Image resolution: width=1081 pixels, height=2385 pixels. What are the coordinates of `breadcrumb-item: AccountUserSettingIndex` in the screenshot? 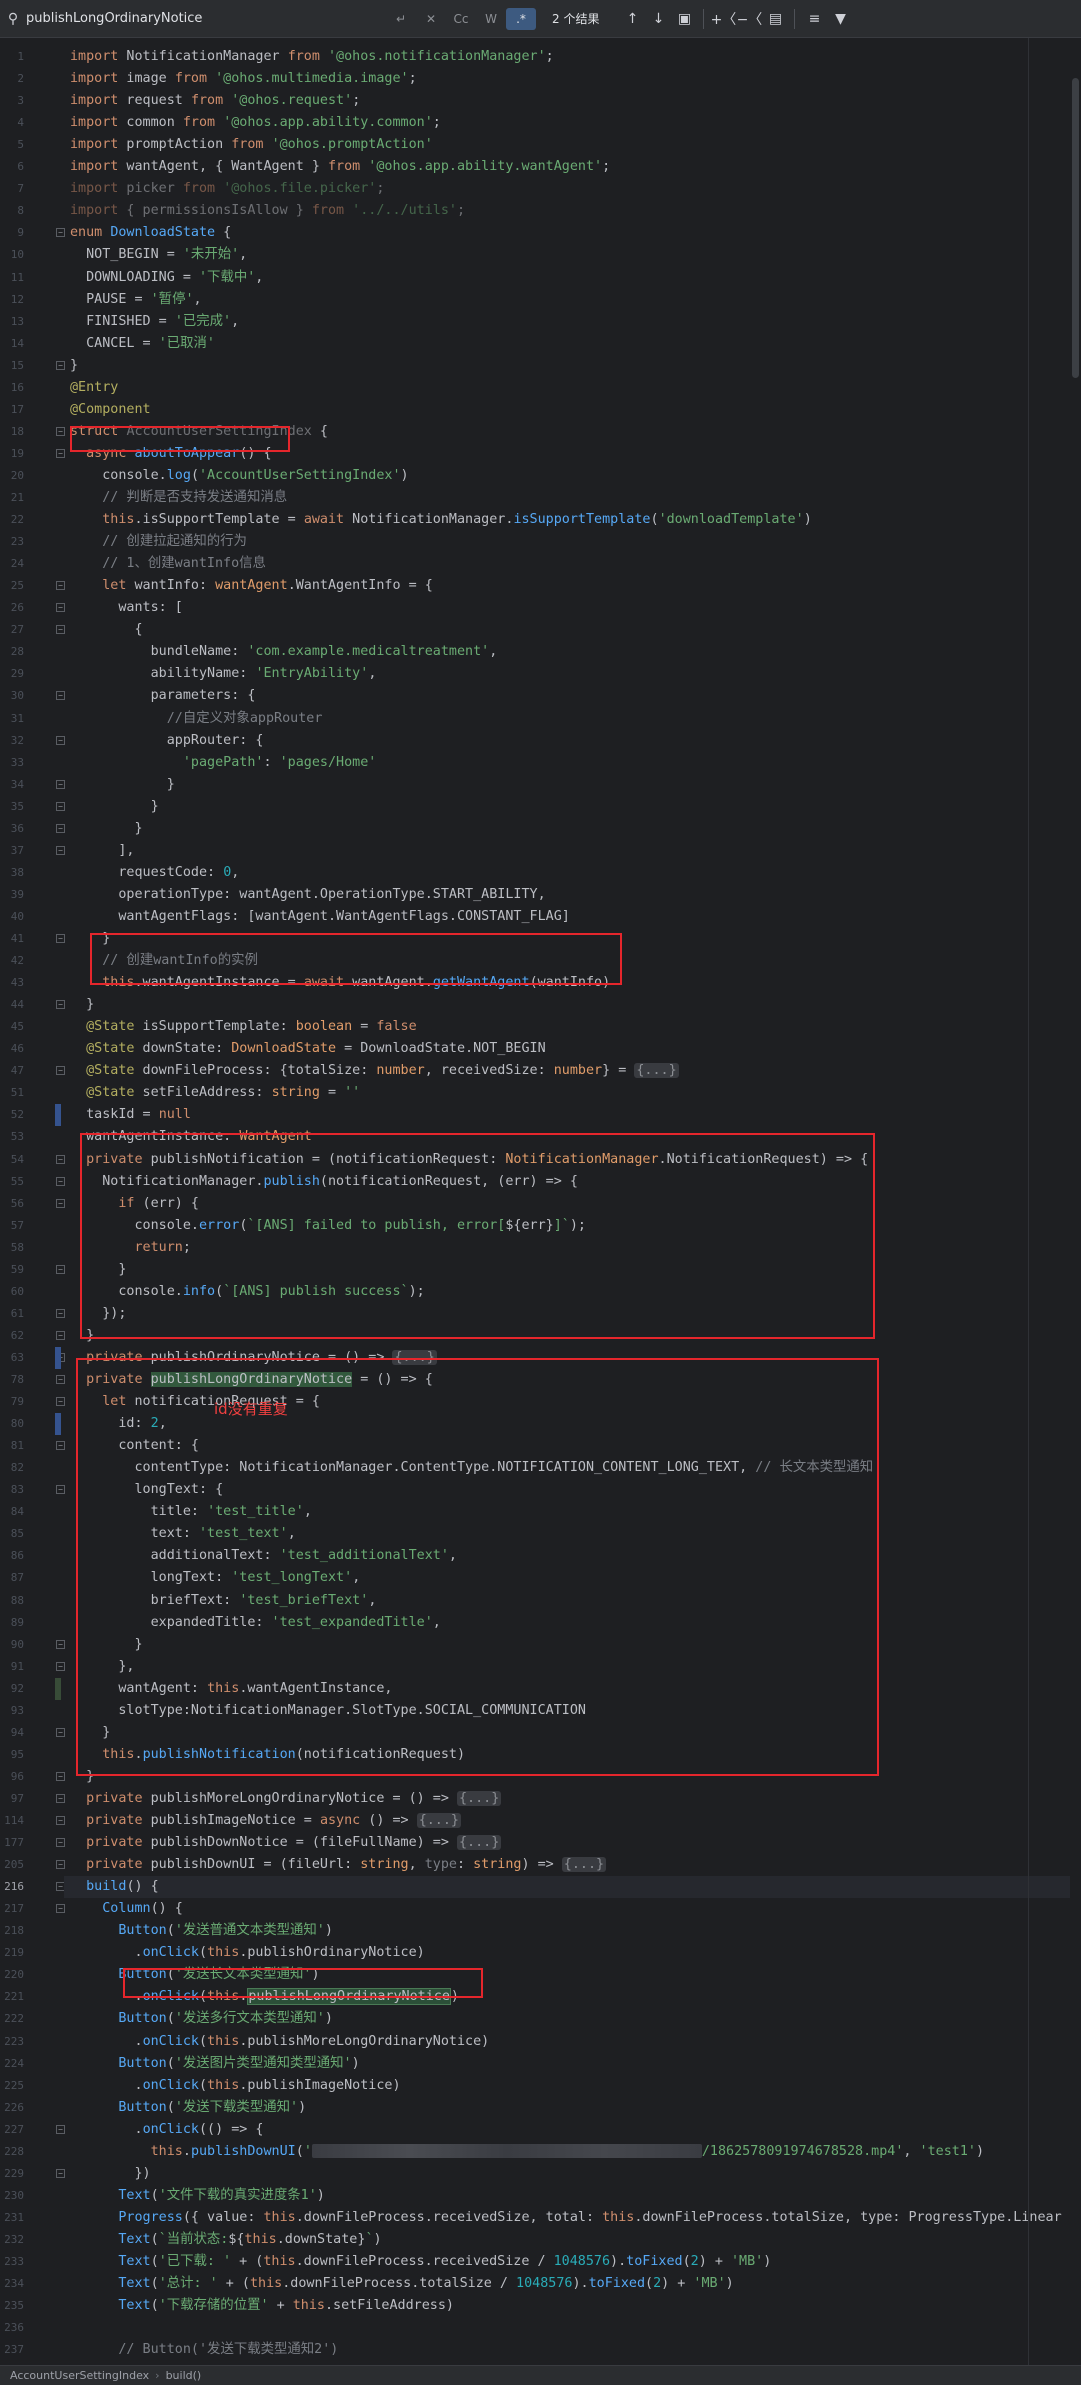 It's located at (79, 2375).